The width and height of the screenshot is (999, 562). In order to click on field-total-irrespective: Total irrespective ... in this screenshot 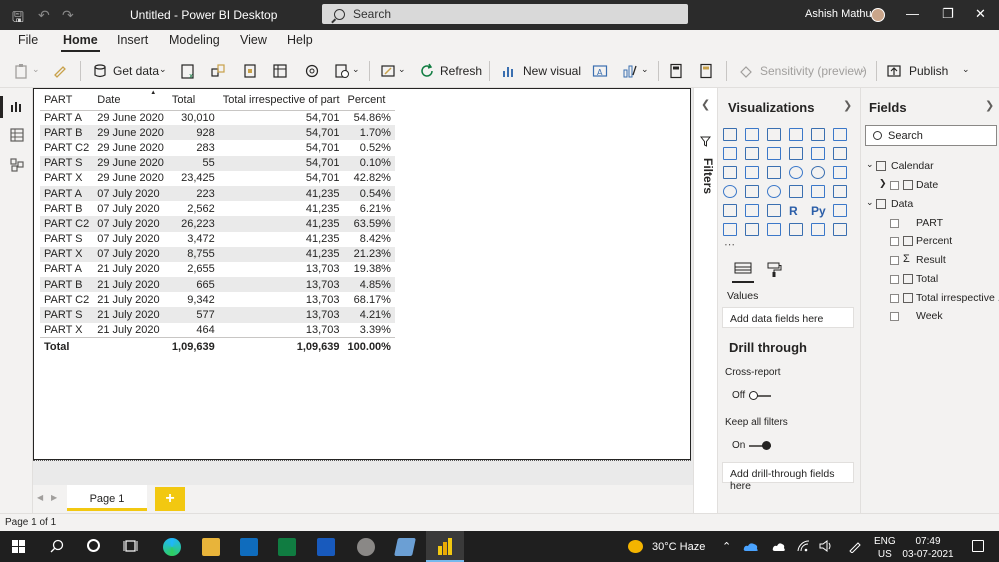, I will do `click(957, 298)`.